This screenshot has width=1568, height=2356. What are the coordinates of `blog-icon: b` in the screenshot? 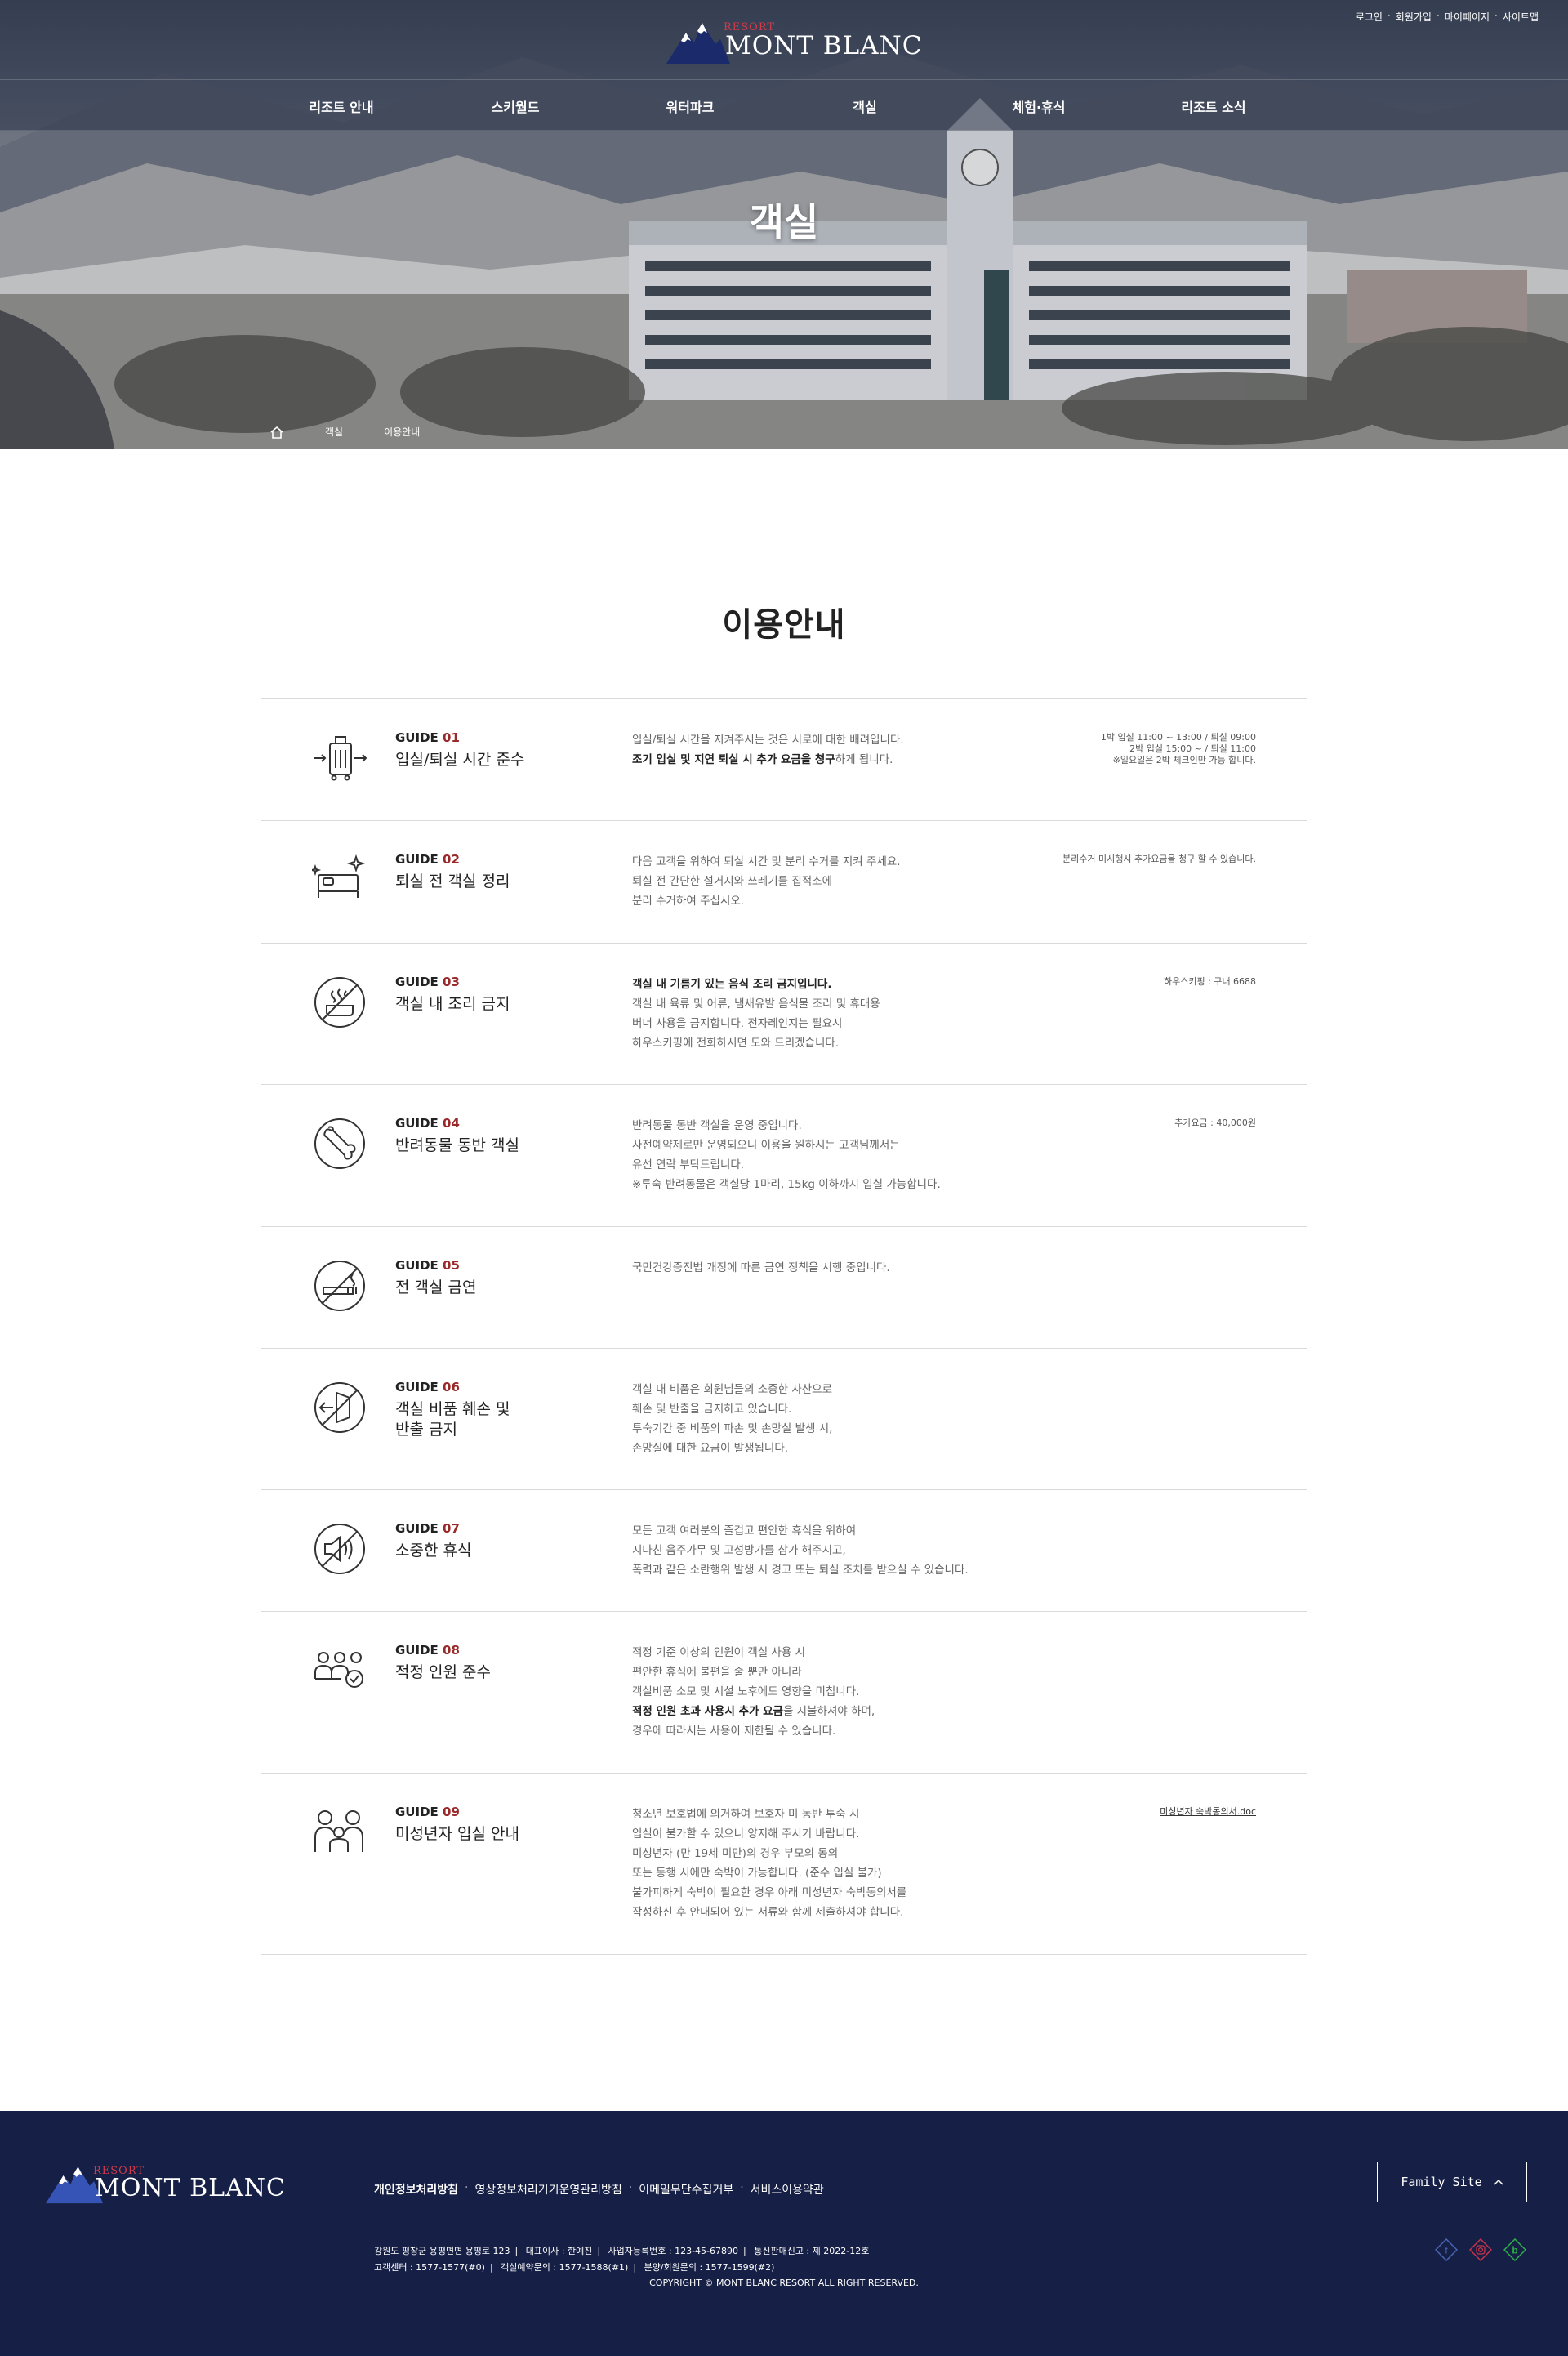 It's located at (1514, 2249).